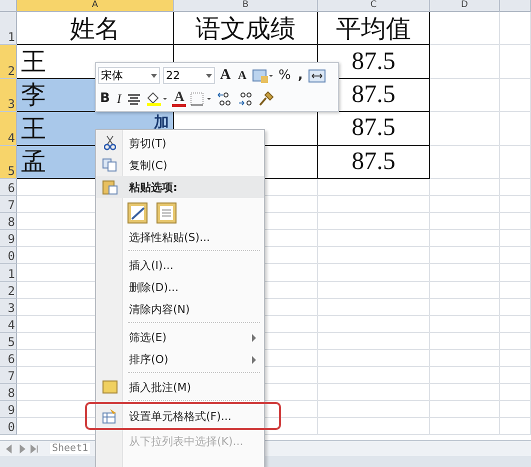 This screenshot has height=467, width=531. I want to click on grow-font-button: A, so click(225, 75).